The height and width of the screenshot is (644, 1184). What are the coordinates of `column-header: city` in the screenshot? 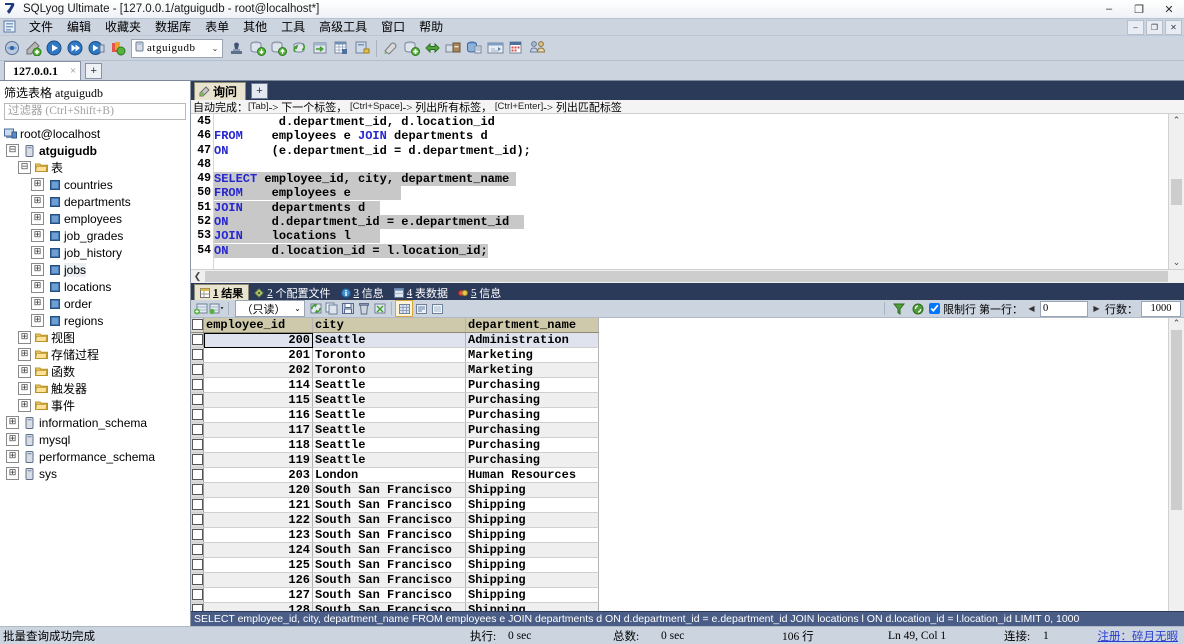 It's located at (389, 325).